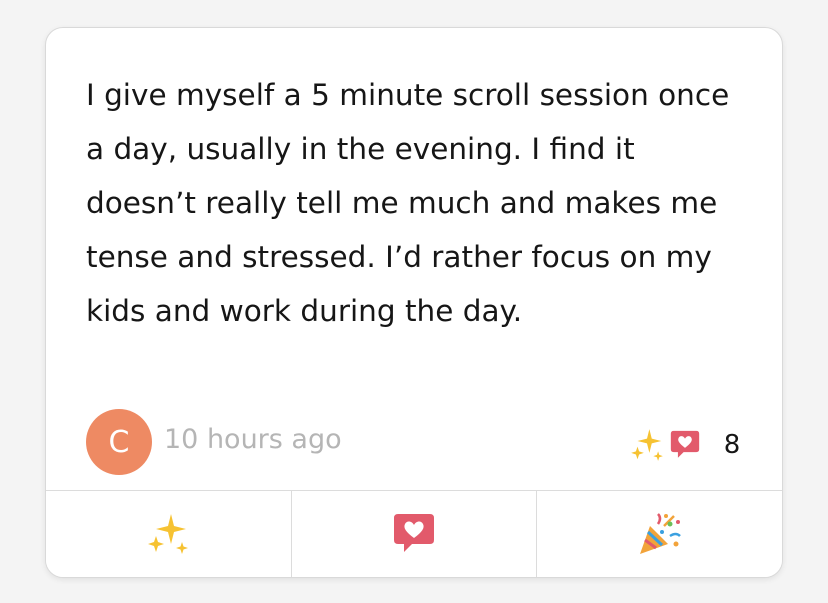  I want to click on avatar-initial: C, so click(119, 442).